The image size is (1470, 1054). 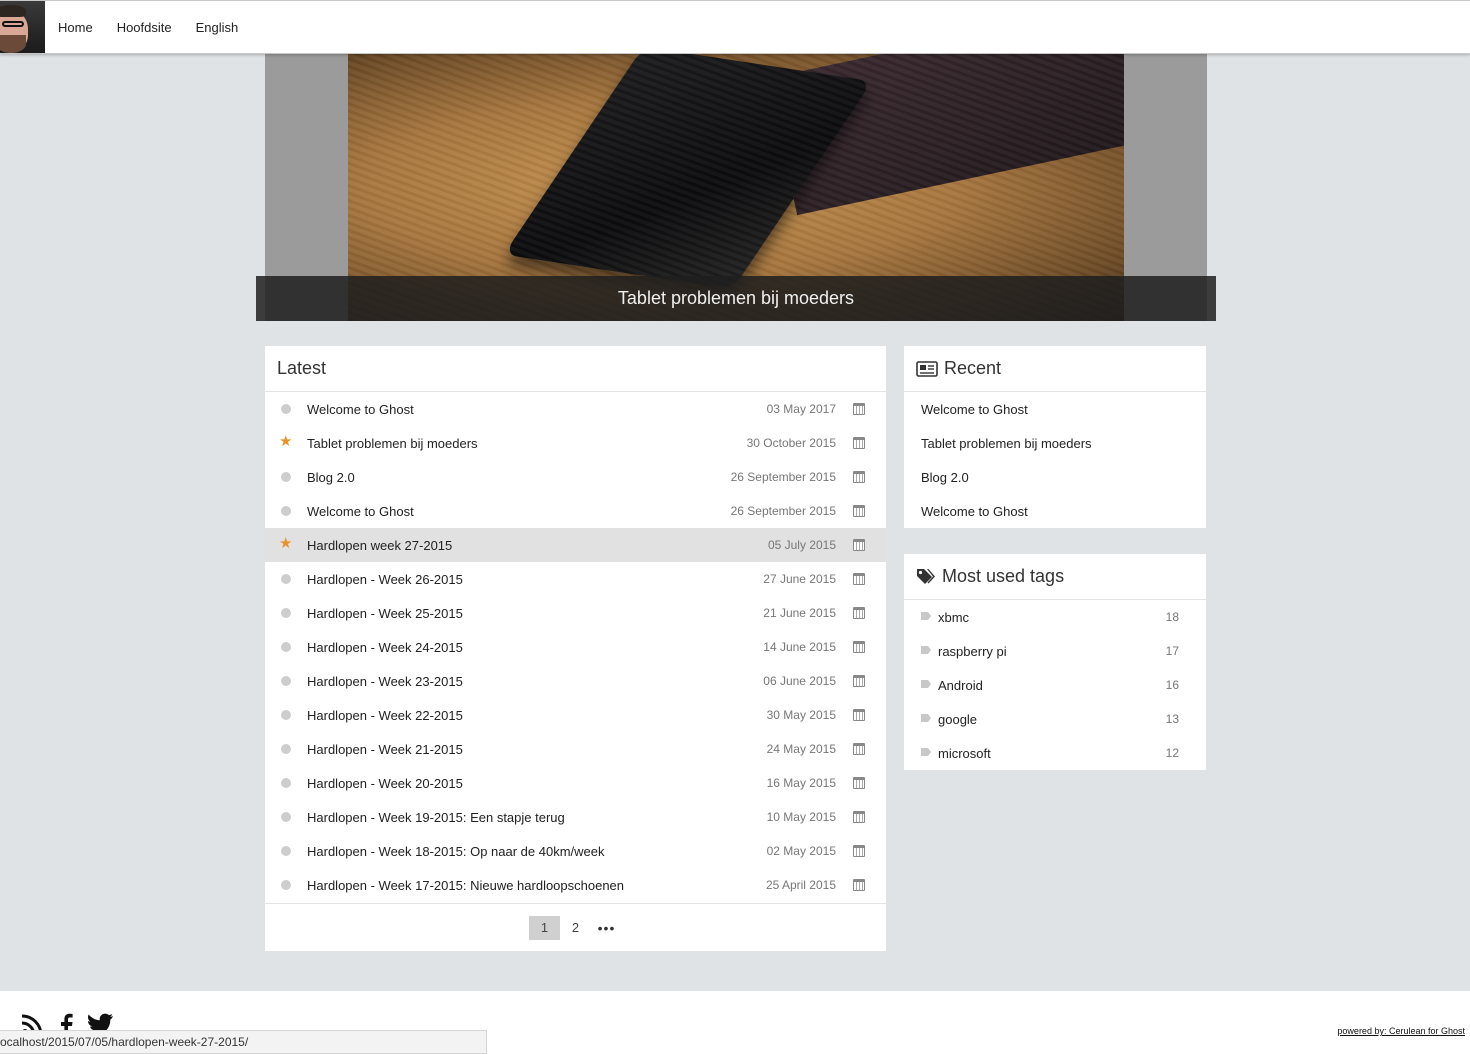 What do you see at coordinates (385, 579) in the screenshot?
I see `post-title-link: Hardlopen - Week 26-2015` at bounding box center [385, 579].